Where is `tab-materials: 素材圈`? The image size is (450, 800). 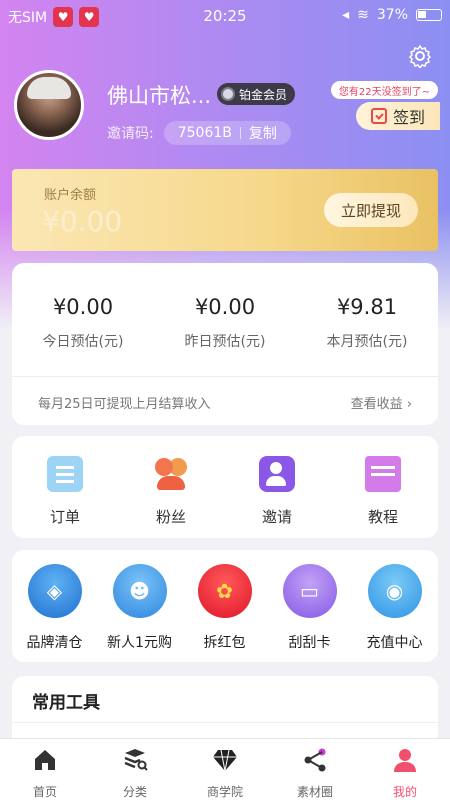
tab-materials: 素材圈 is located at coordinates (315, 773).